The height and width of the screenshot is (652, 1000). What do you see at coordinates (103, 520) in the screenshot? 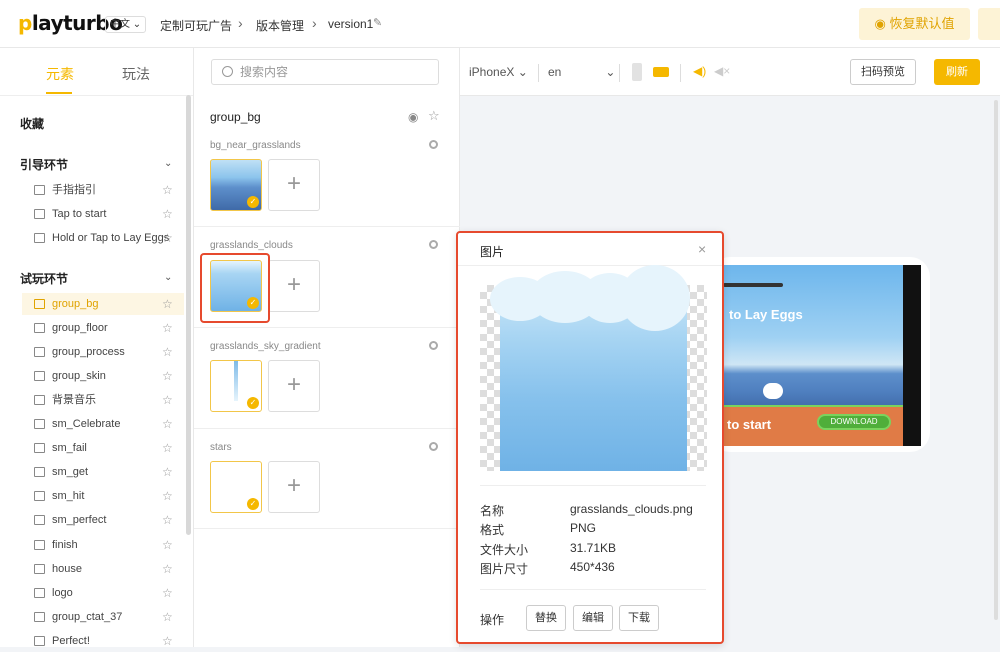
I see `sidebar-item-sm-perfect: sm_perfect ☆` at bounding box center [103, 520].